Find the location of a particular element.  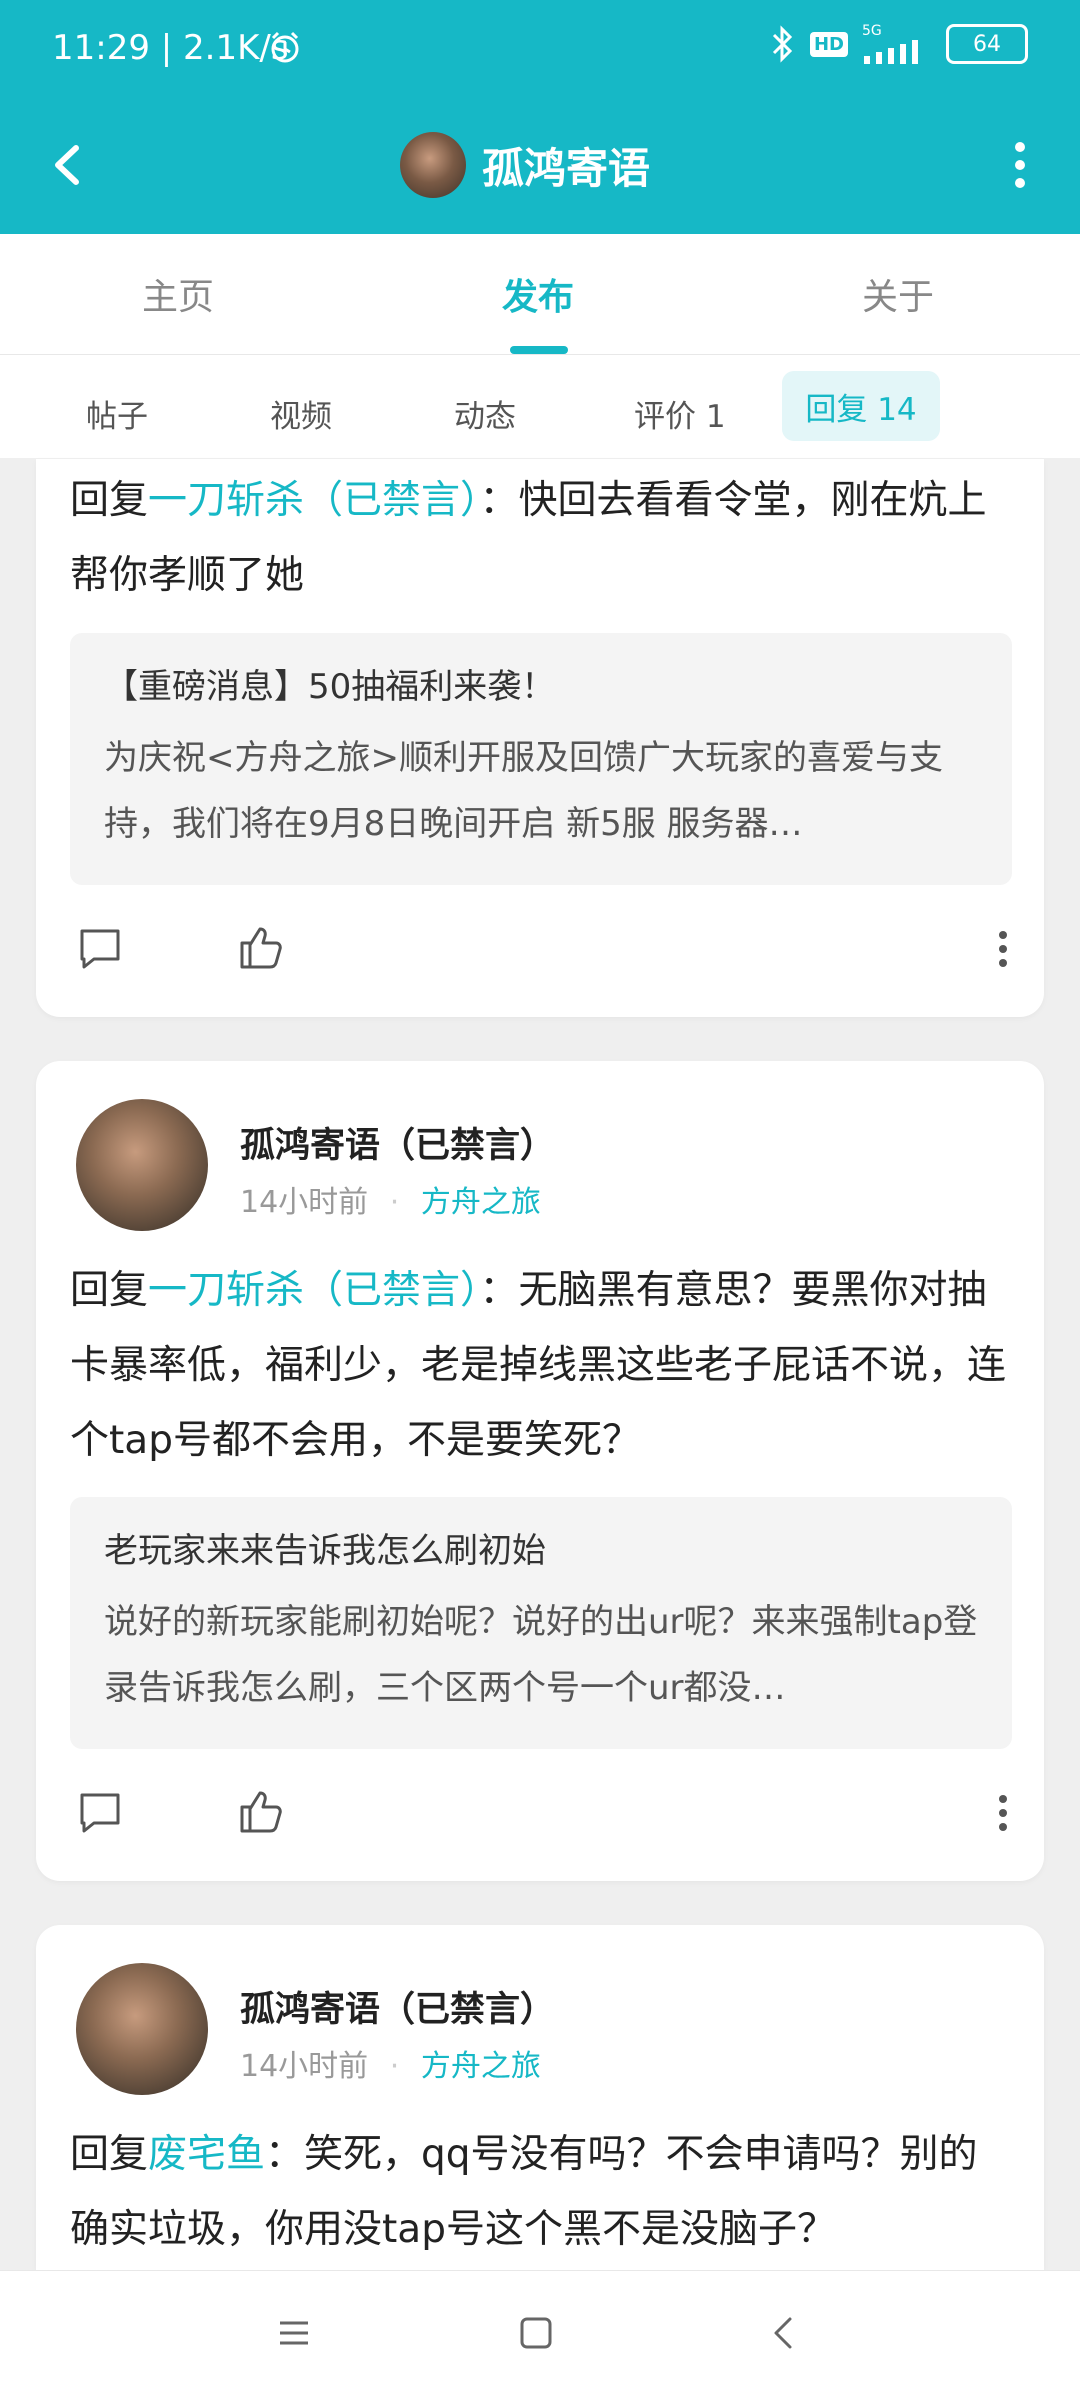

subtab-threads: 帖子 is located at coordinates (117, 413).